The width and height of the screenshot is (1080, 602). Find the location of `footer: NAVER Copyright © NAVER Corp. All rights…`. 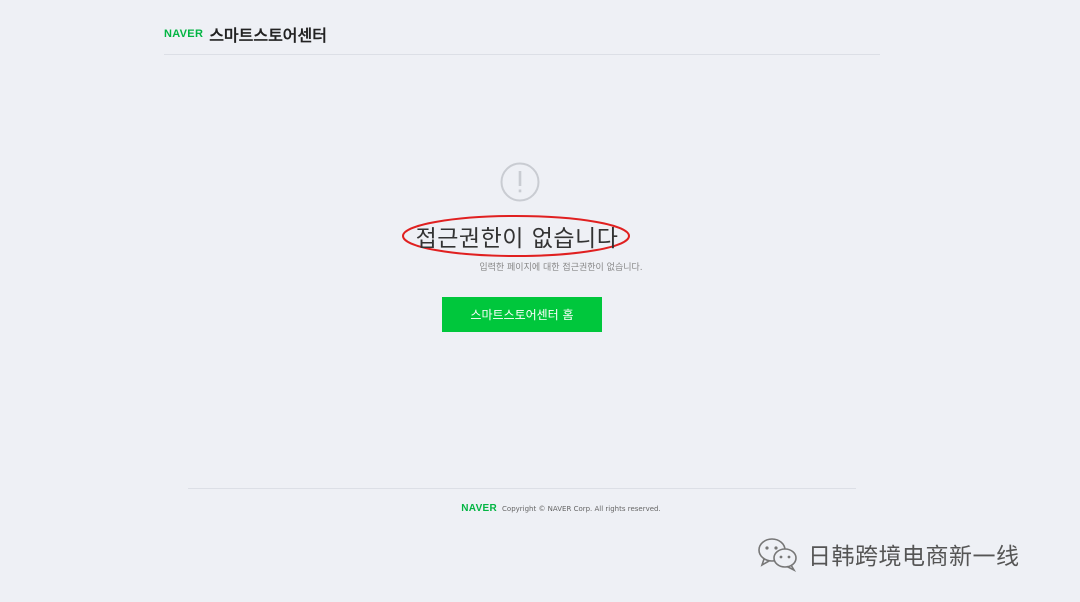

footer: NAVER Copyright © NAVER Corp. All rights… is located at coordinates (540, 508).